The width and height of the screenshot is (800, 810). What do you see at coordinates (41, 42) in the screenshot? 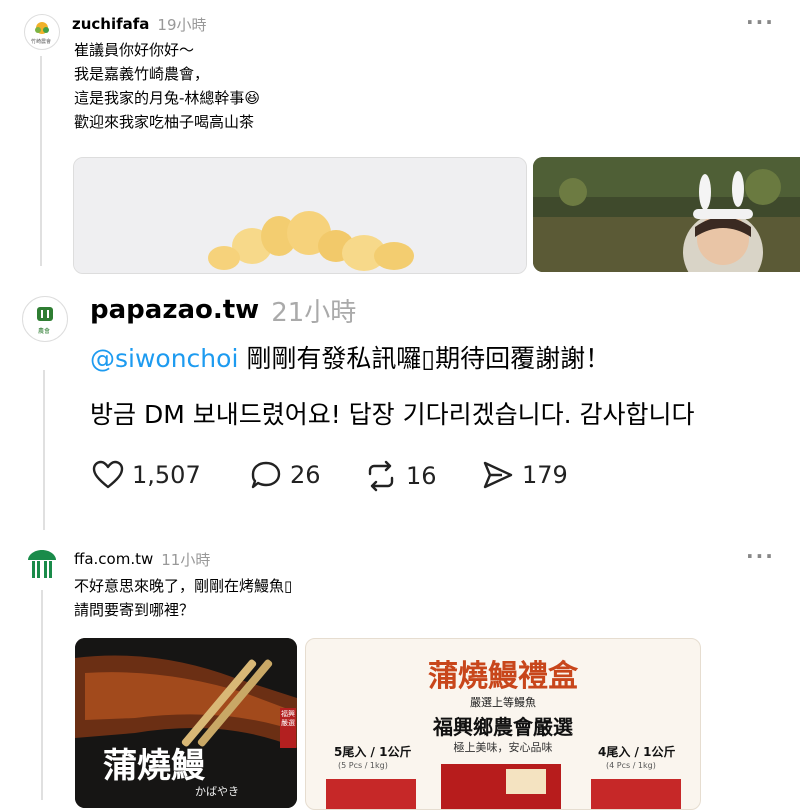
I see `avatar-caption: 竹崎農會` at bounding box center [41, 42].